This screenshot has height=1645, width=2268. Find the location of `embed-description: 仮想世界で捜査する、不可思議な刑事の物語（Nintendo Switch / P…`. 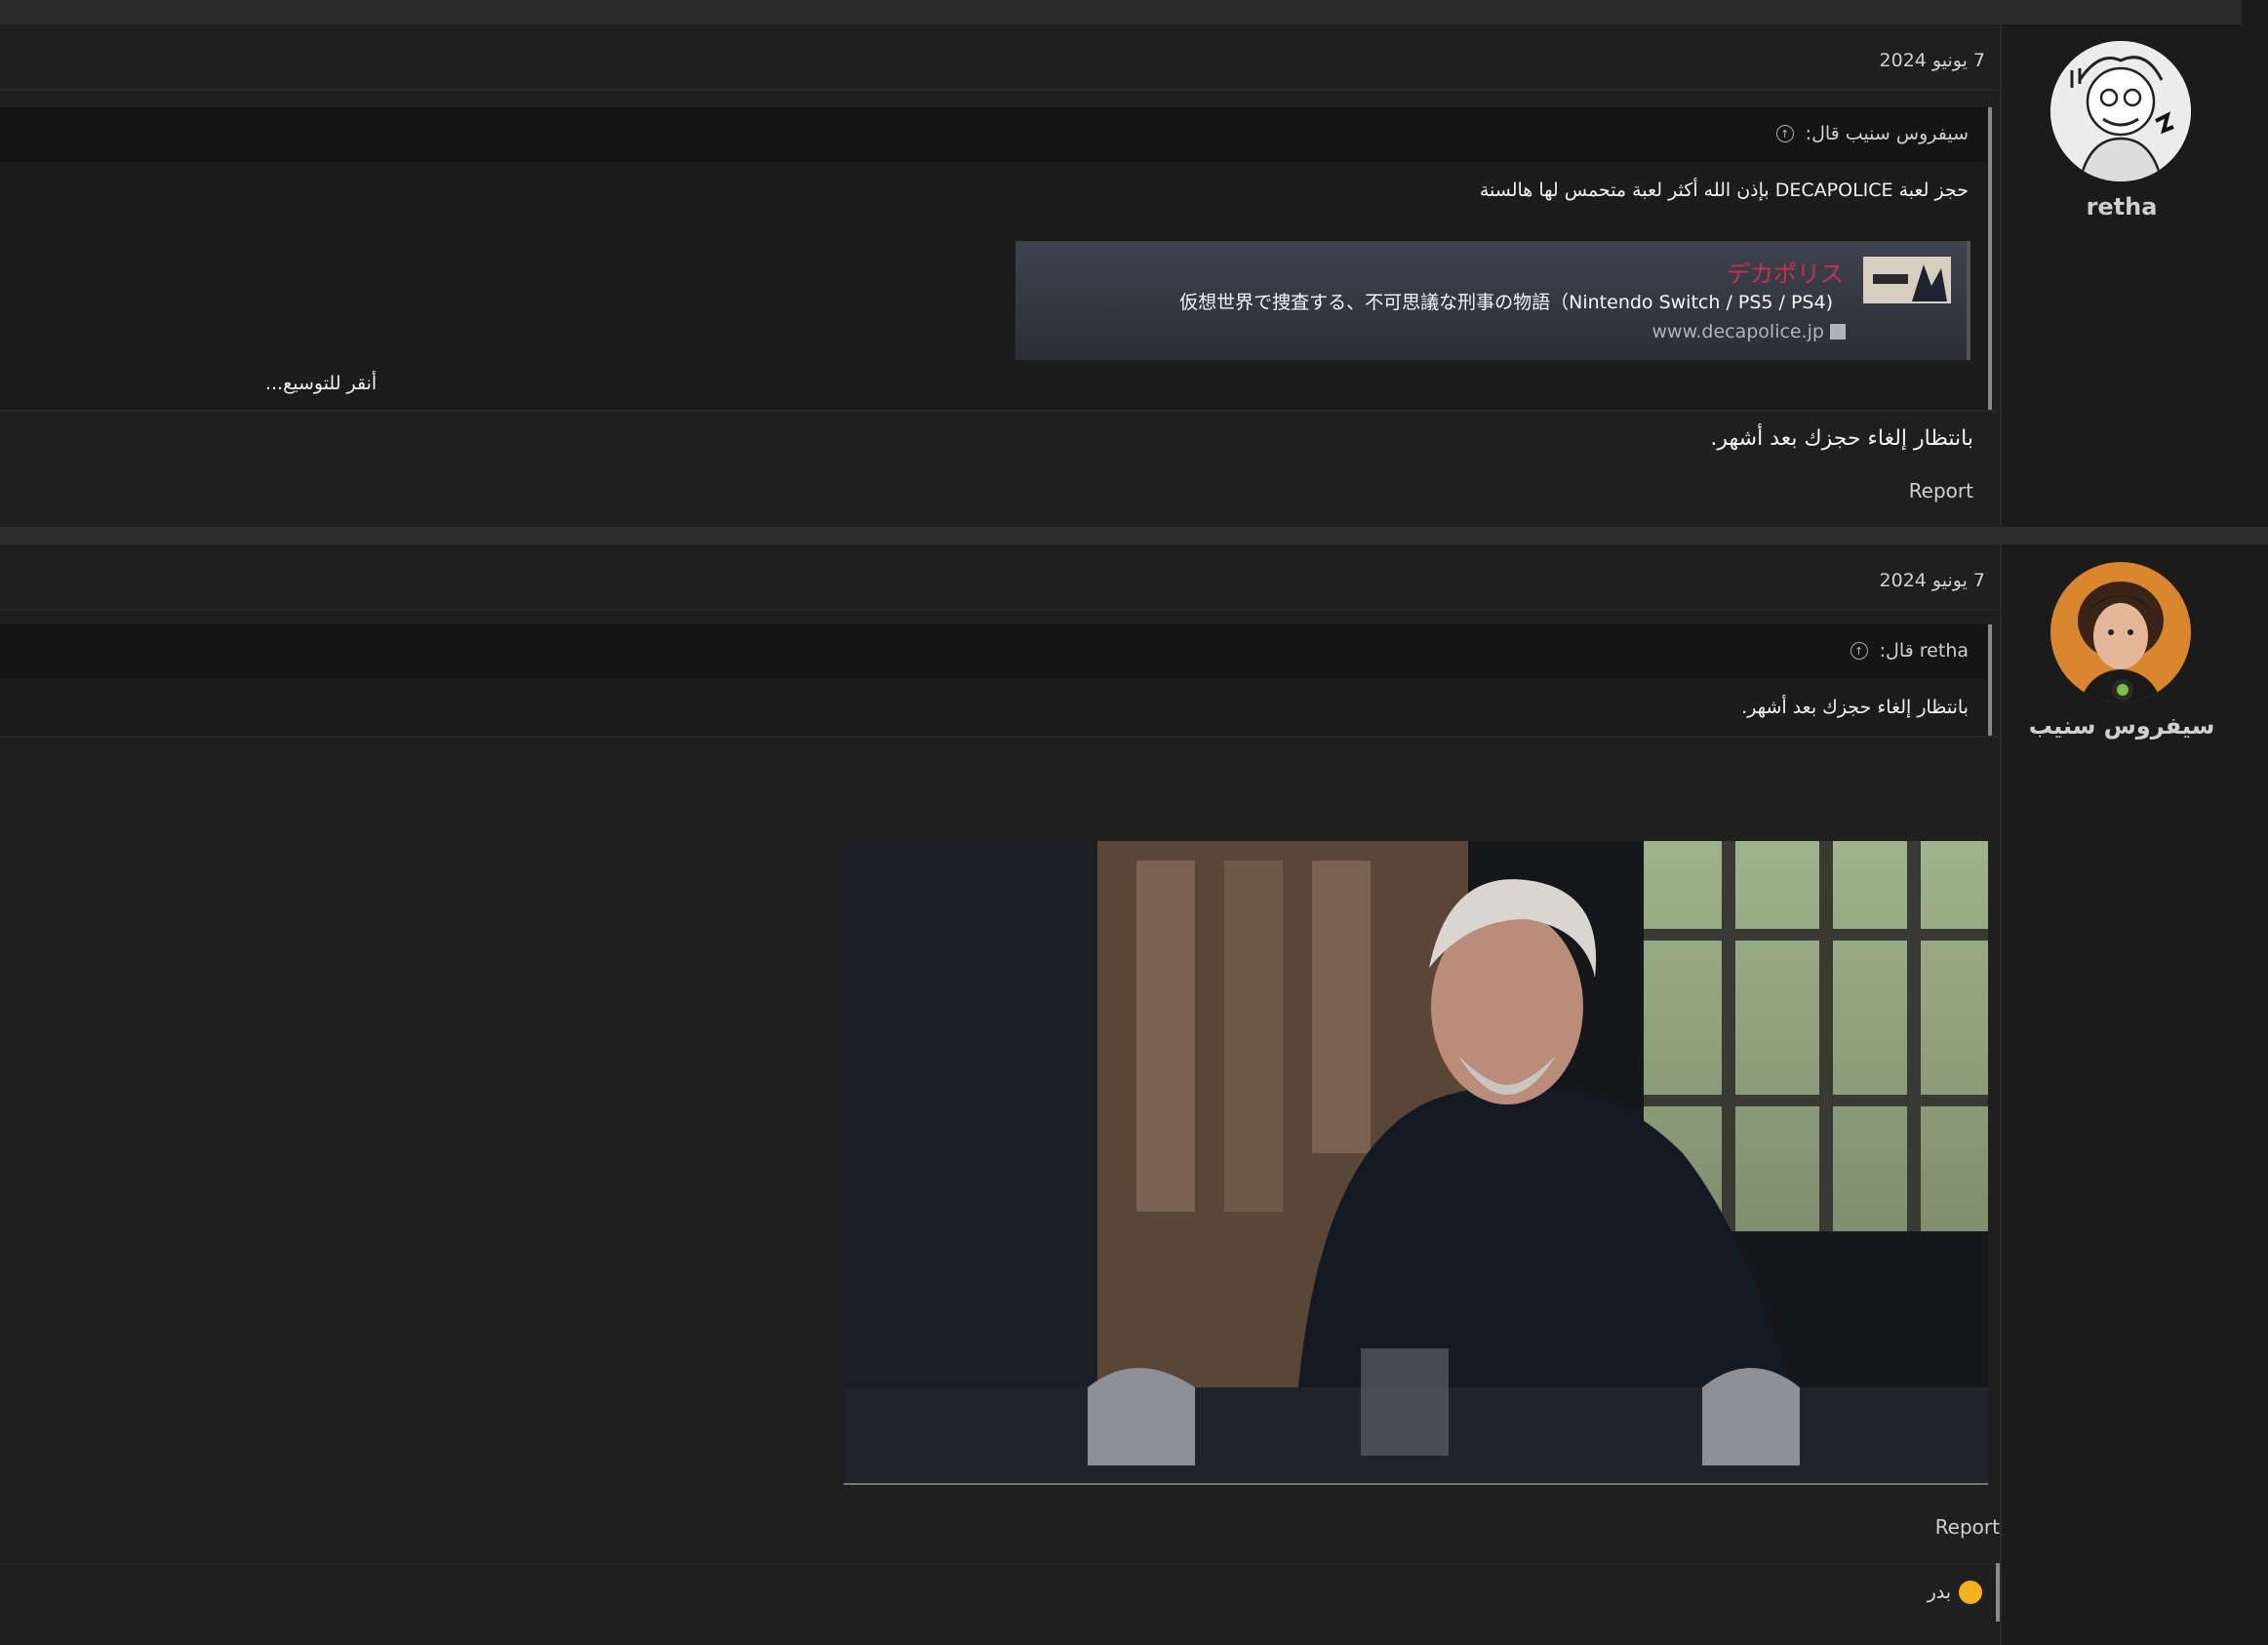

embed-description: 仮想世界で捜査する、不可思議な刑事の物語（Nintendo Switch / P… is located at coordinates (1506, 302).